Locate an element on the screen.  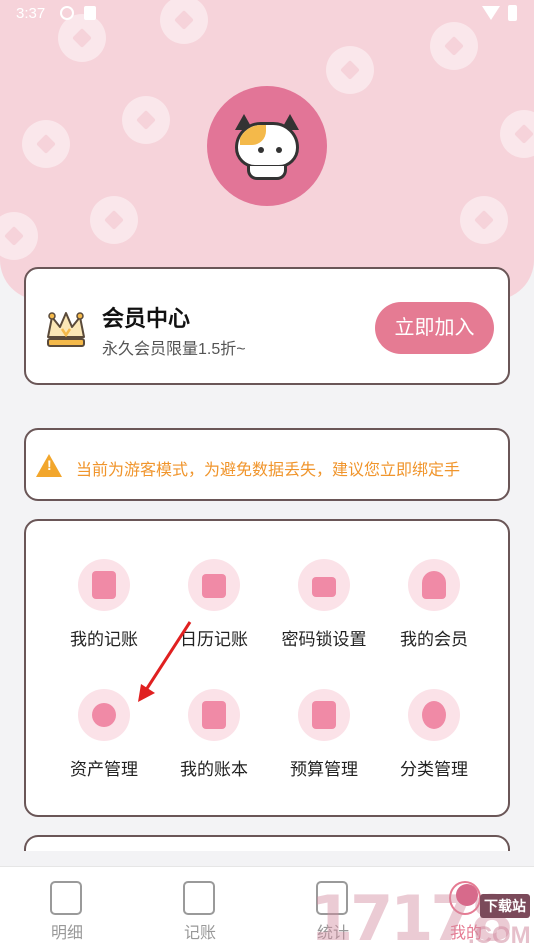
tab-bookkeeping: 记账 is located at coordinates (200, 914).